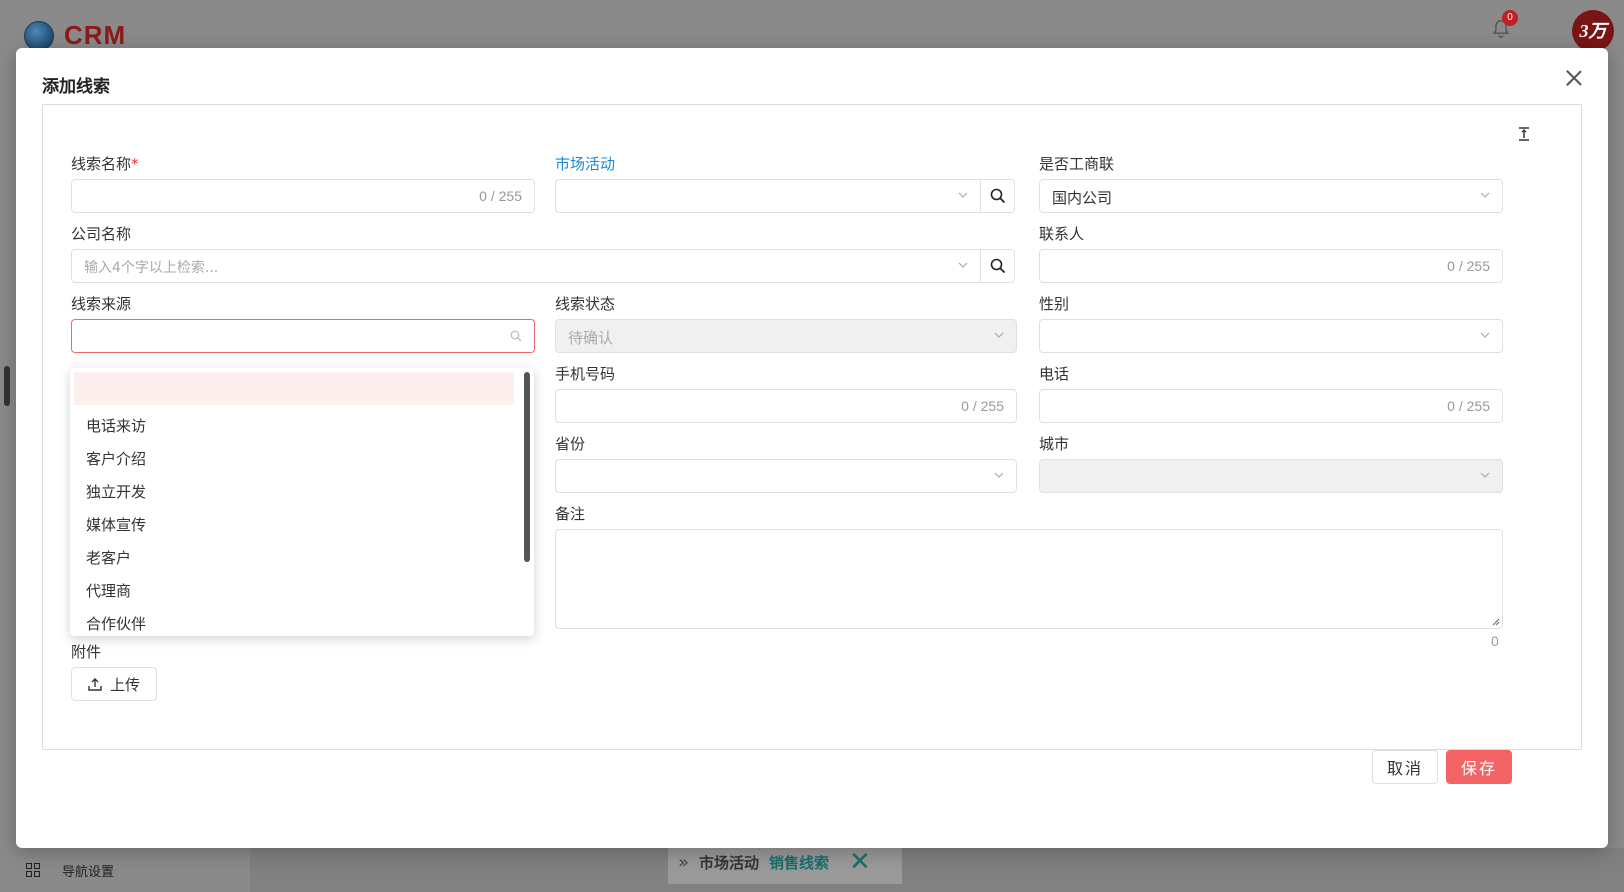  Describe the element at coordinates (120, 870) in the screenshot. I see `nav-settings: 导航设置` at that location.